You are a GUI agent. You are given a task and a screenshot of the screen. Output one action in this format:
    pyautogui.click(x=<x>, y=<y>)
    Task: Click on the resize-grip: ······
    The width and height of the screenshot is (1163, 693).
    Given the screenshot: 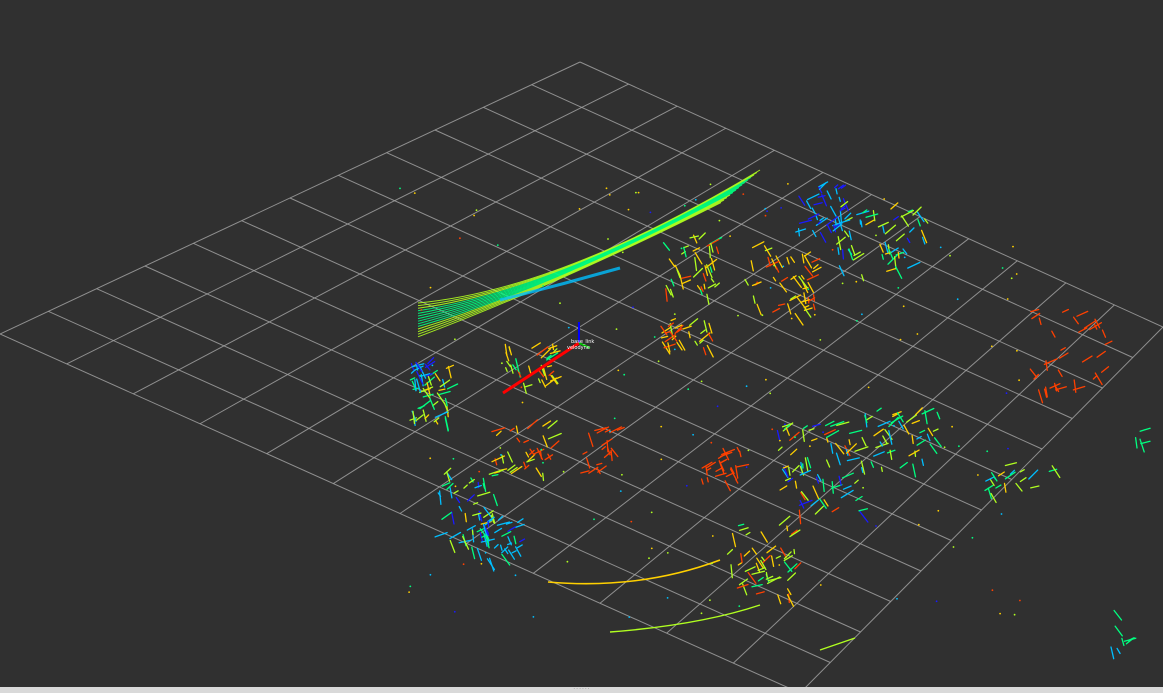 What is the action you would take?
    pyautogui.click(x=582, y=690)
    